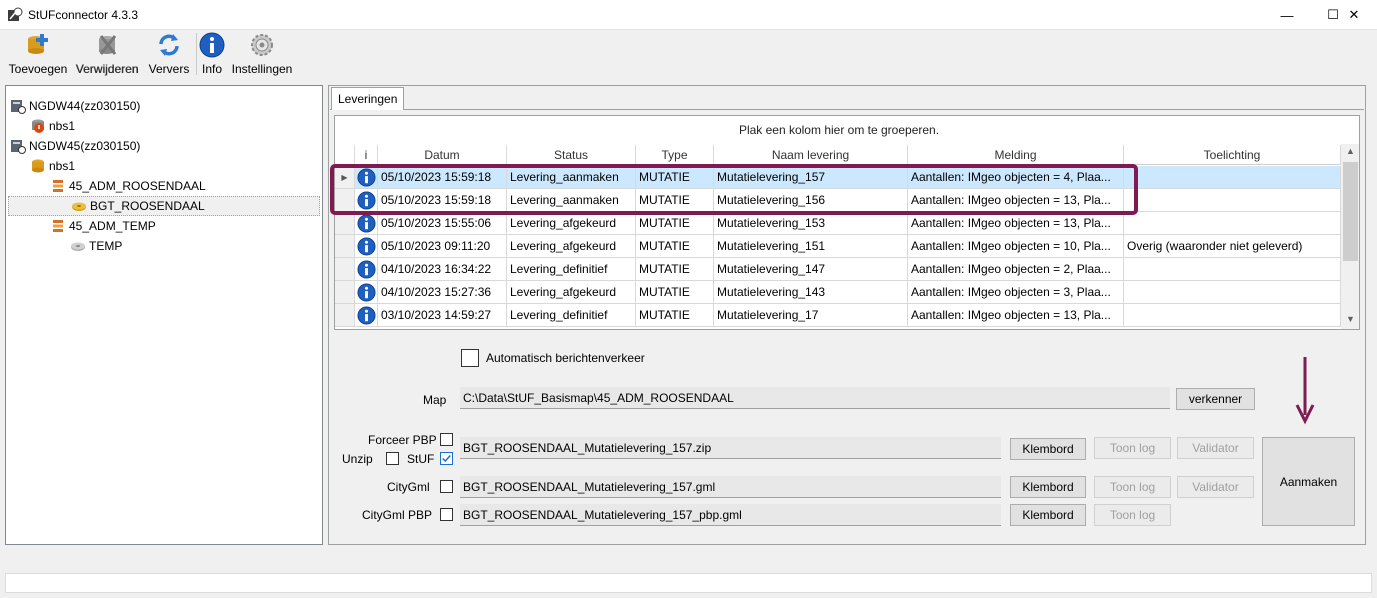 The width and height of the screenshot is (1377, 598). What do you see at coordinates (1350, 320) in the screenshot?
I see `scroll-down-arrow-icon: ▼` at bounding box center [1350, 320].